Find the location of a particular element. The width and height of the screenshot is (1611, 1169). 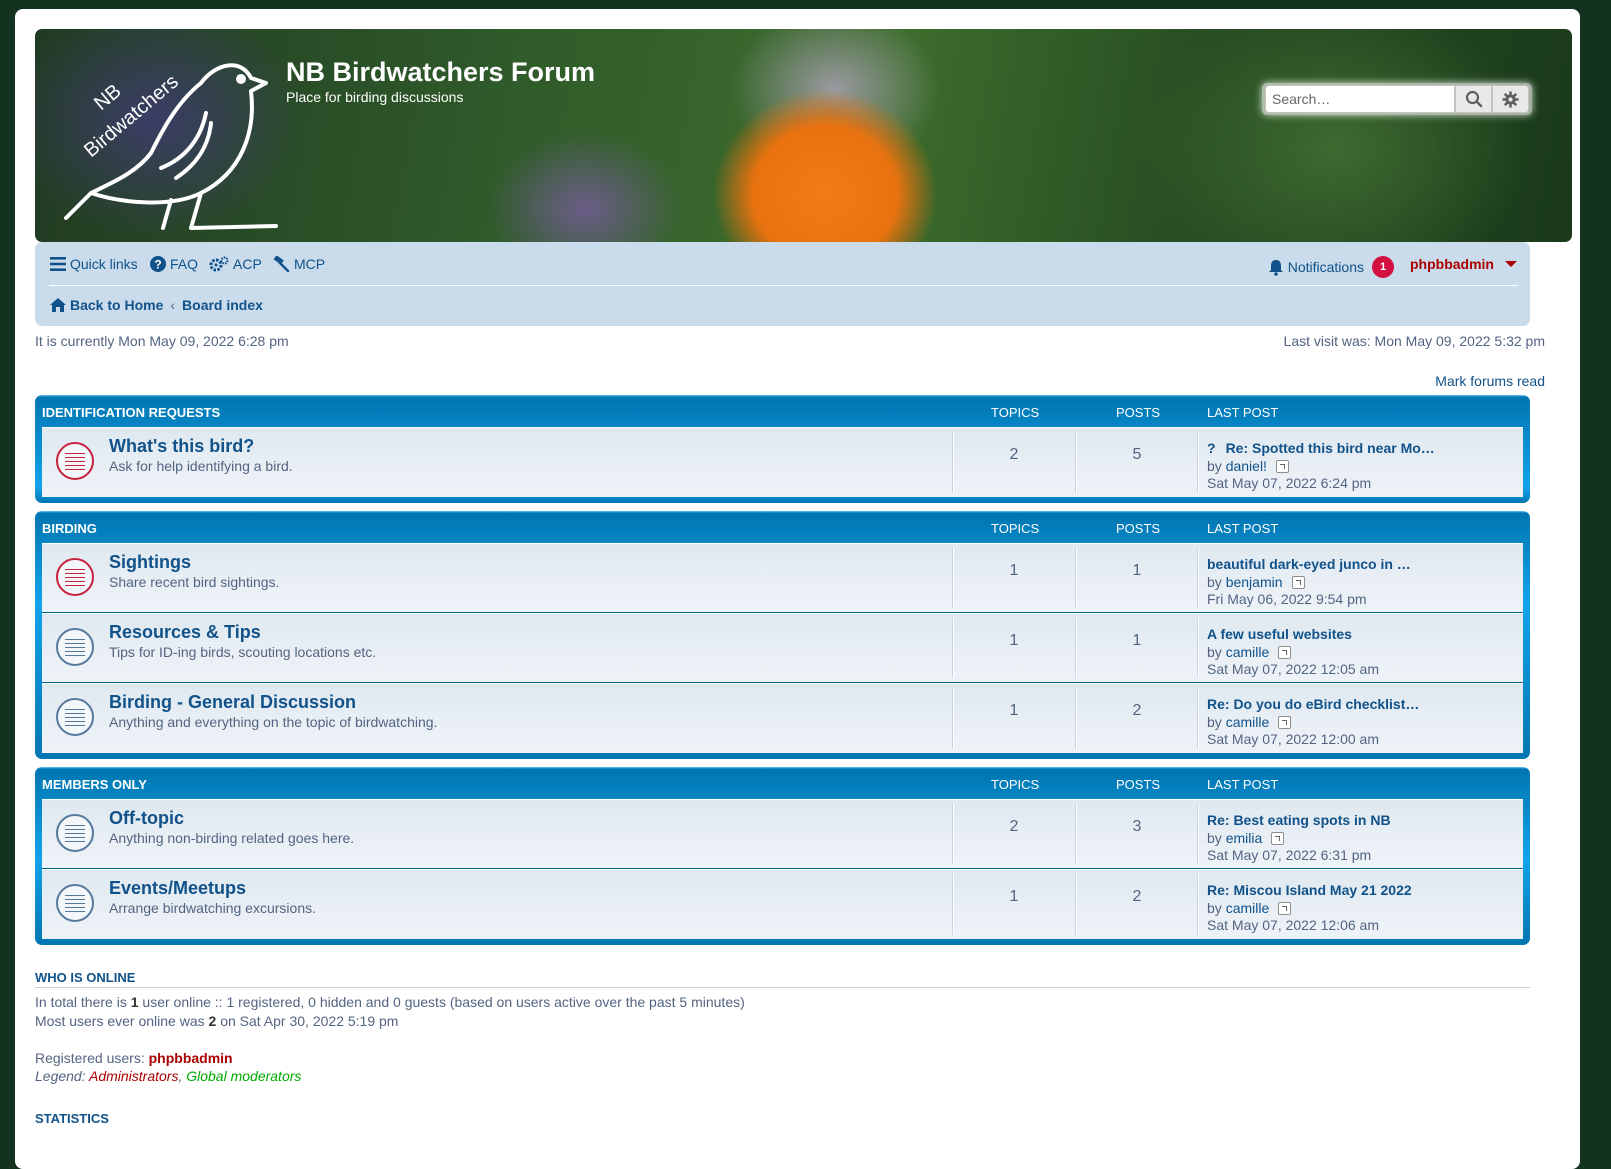

search-icon is located at coordinates (1473, 99).